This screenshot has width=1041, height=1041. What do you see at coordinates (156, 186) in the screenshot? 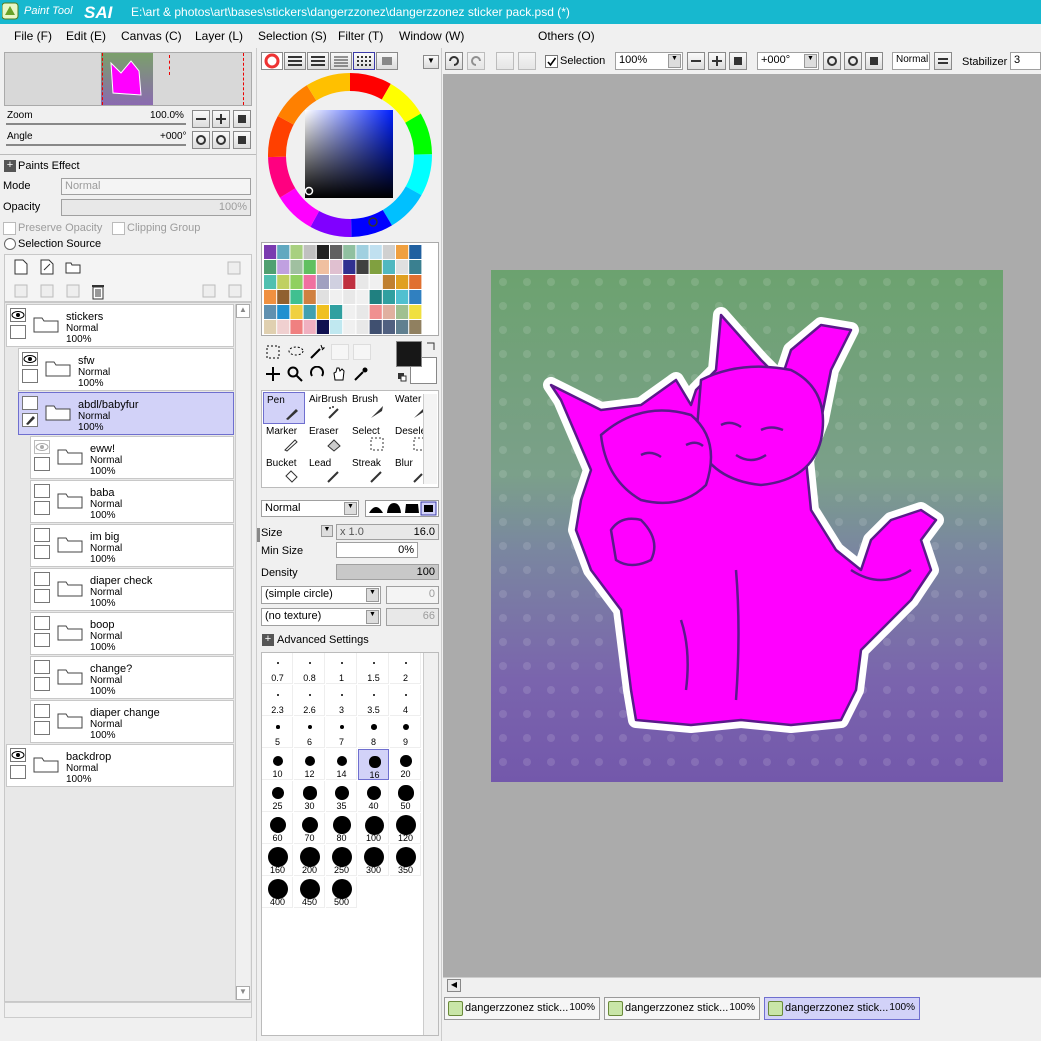
I see `mode-select: Normal` at bounding box center [156, 186].